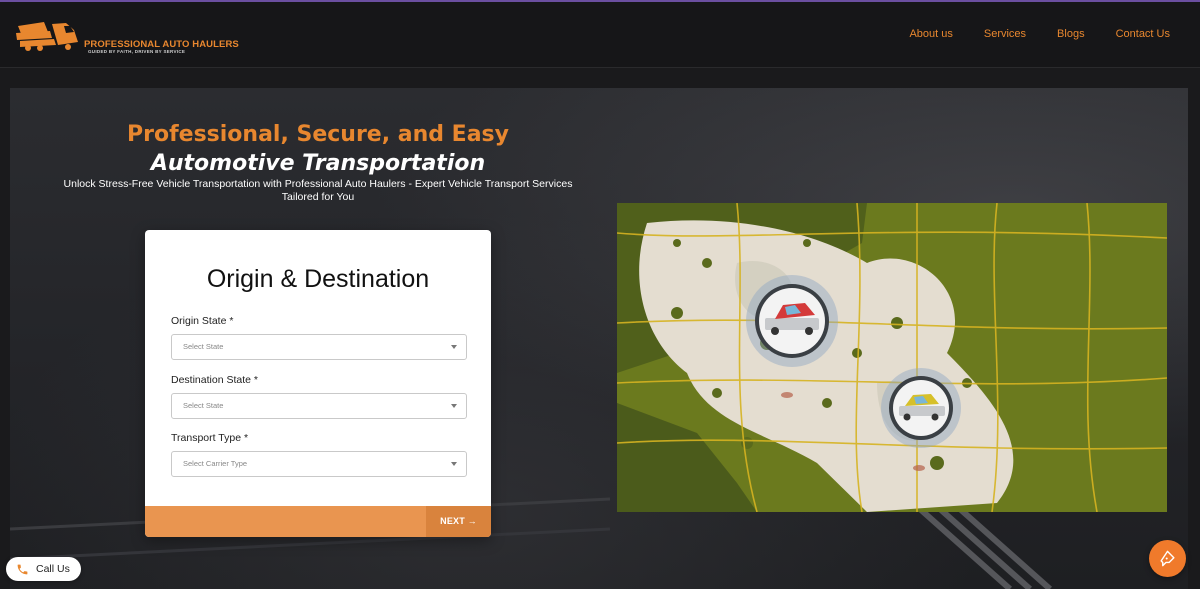 The width and height of the screenshot is (1200, 589). What do you see at coordinates (318, 134) in the screenshot?
I see `hero-headline-line-1: Professional, Secure, and Easy` at bounding box center [318, 134].